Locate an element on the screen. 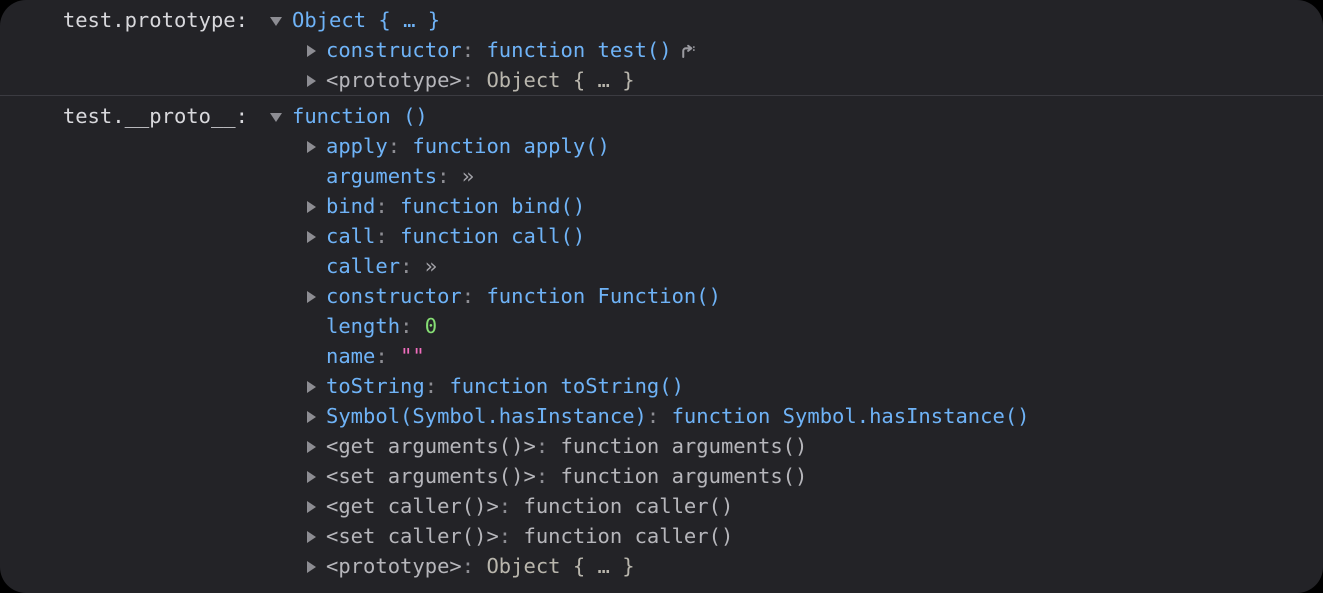 This screenshot has width=1323, height=593. property-name: <set arguments()> is located at coordinates (431, 476).